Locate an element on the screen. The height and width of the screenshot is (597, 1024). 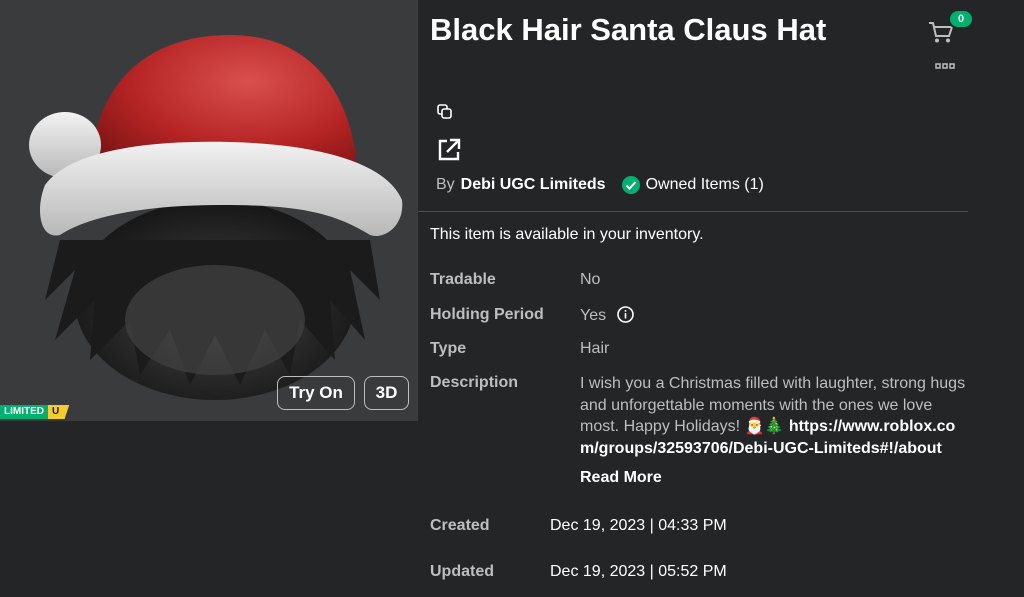
holding-period-value: Yes is located at coordinates (593, 315).